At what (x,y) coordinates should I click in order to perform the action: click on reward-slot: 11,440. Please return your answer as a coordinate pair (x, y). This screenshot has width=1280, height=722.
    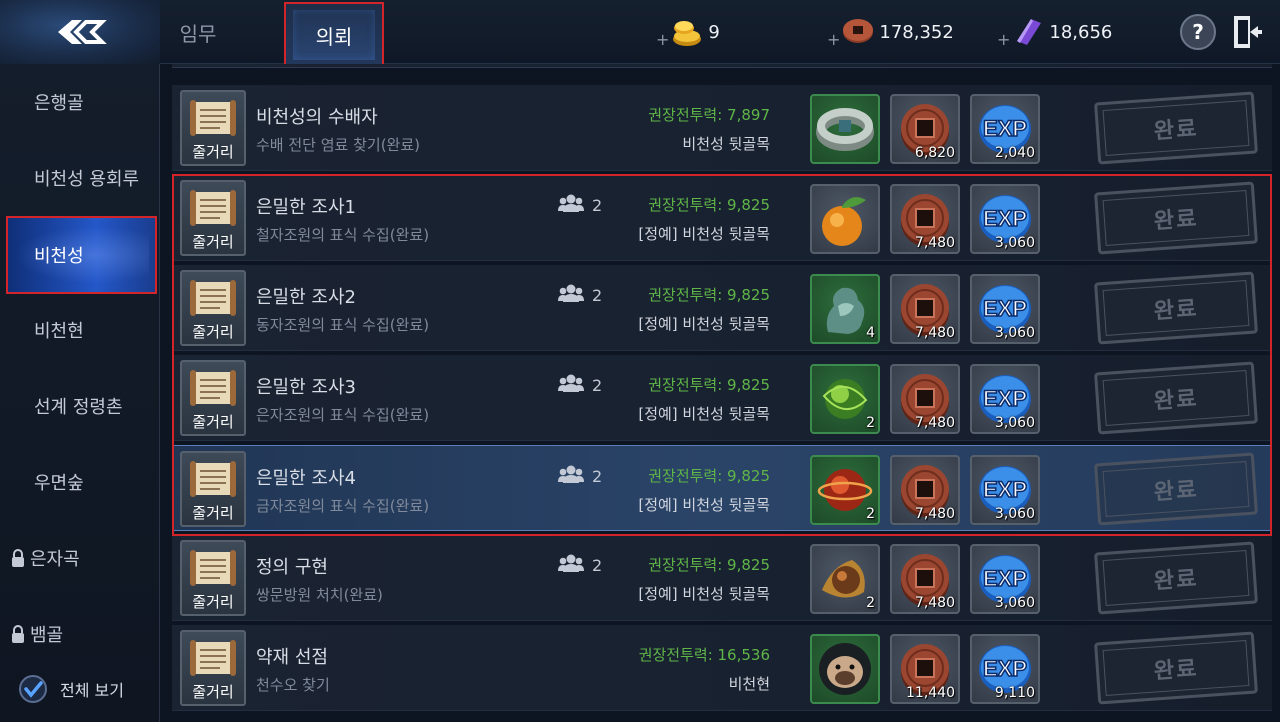
    Looking at the image, I should click on (925, 669).